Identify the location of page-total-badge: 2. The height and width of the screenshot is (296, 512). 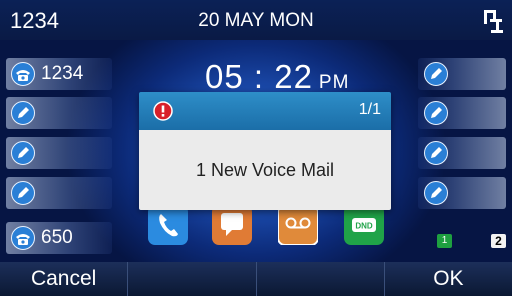
(498, 241).